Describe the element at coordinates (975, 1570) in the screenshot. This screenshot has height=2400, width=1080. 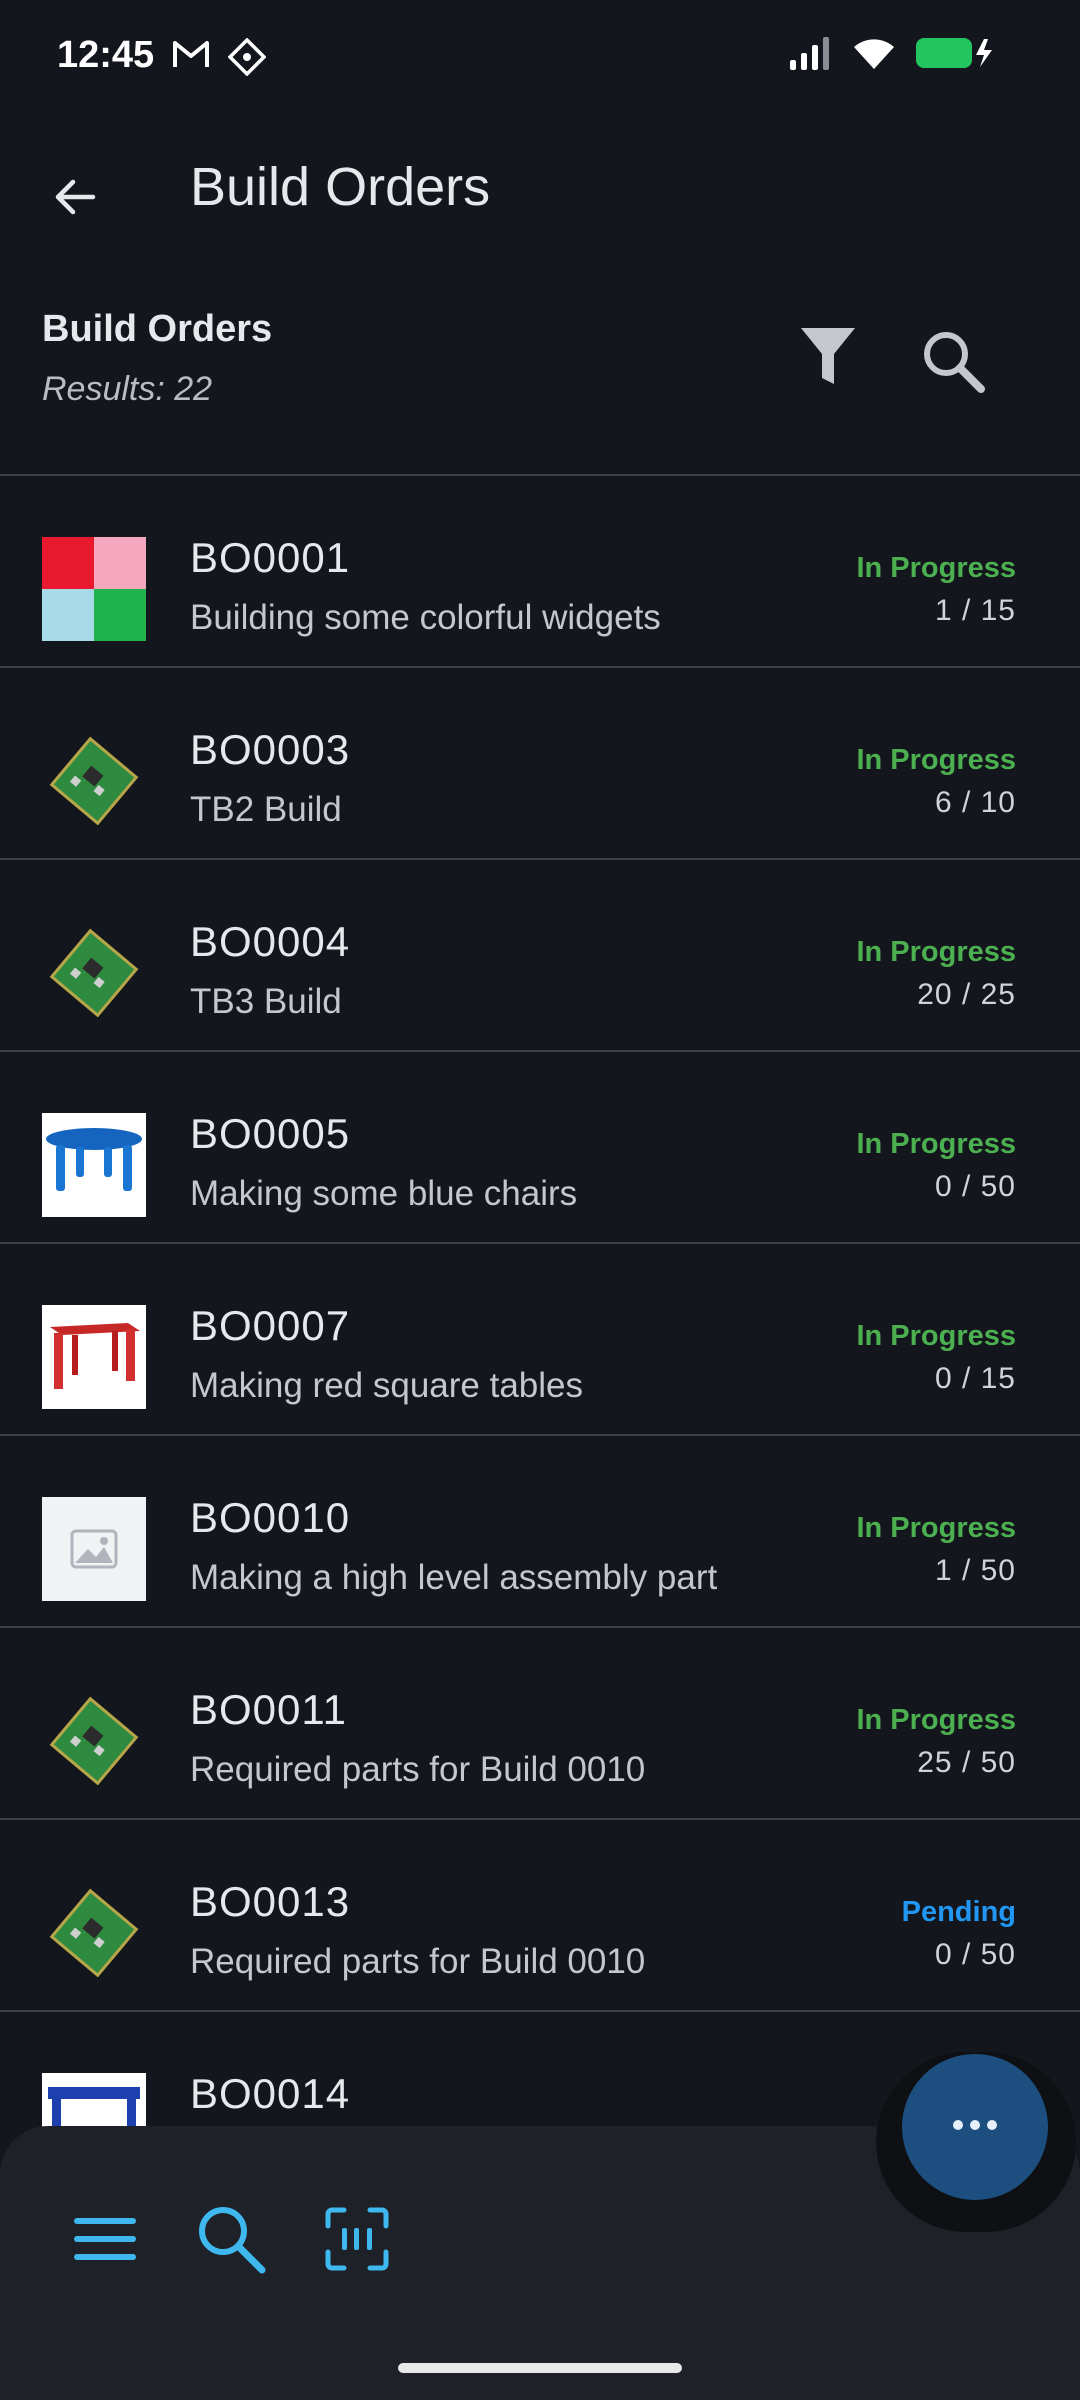
I see `order-progress: 1 / 50` at that location.